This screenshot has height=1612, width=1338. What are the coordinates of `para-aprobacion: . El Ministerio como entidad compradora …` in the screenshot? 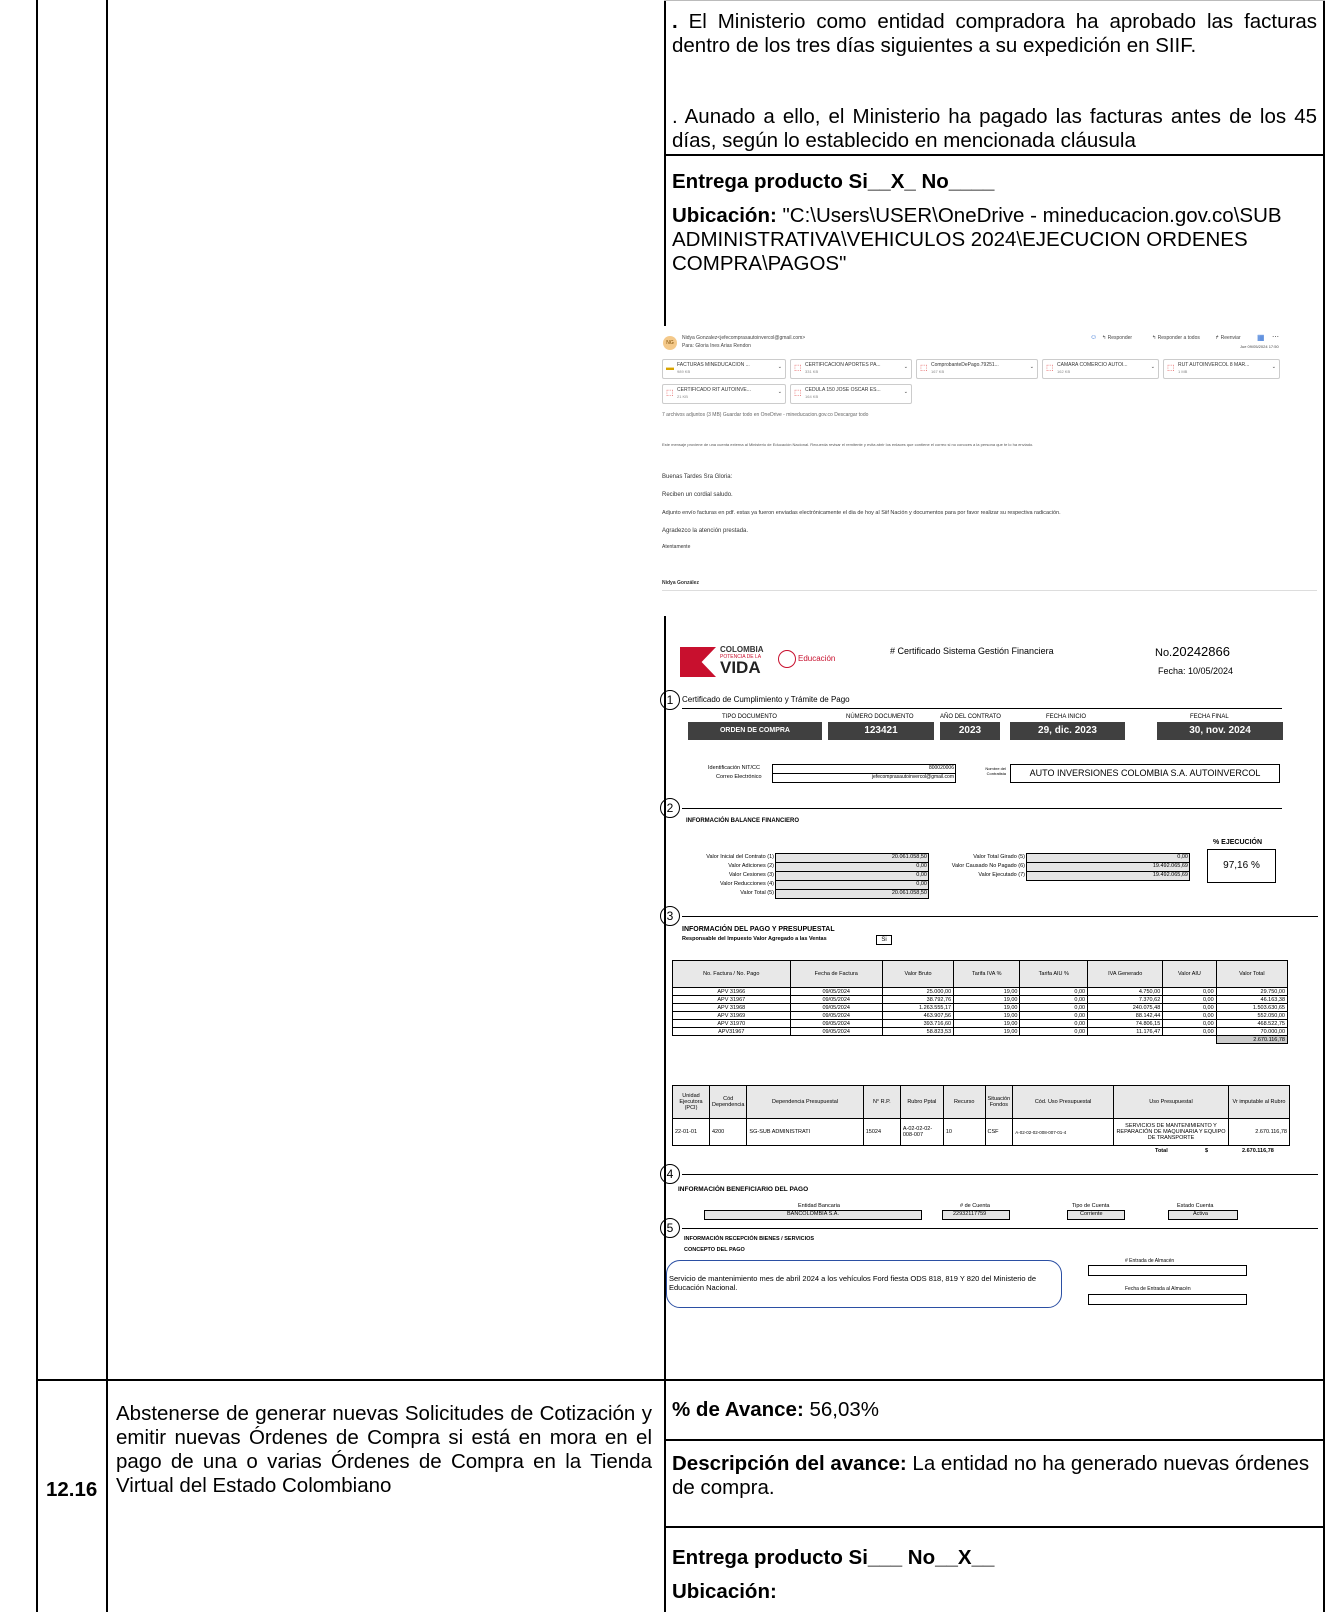 It's located at (994, 34).